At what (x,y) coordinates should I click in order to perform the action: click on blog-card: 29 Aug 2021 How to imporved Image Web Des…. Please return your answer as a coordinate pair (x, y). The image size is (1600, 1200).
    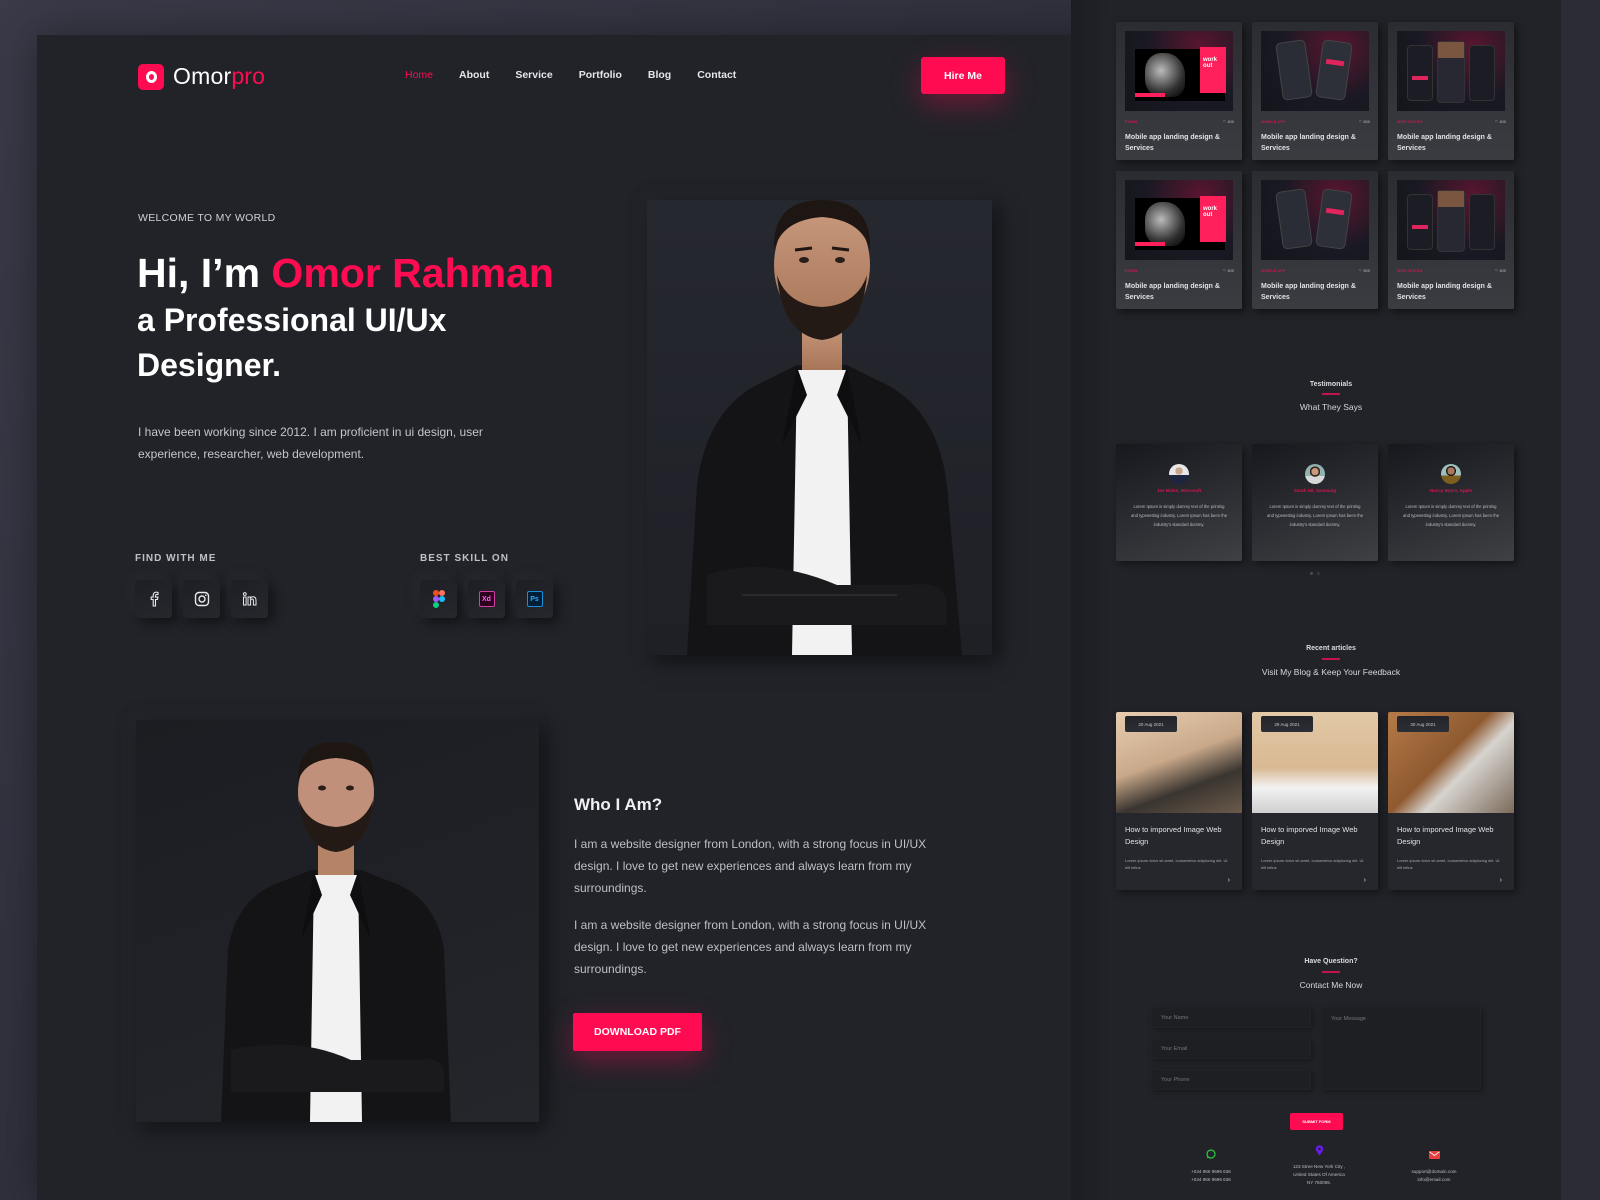
    Looking at the image, I should click on (1315, 801).